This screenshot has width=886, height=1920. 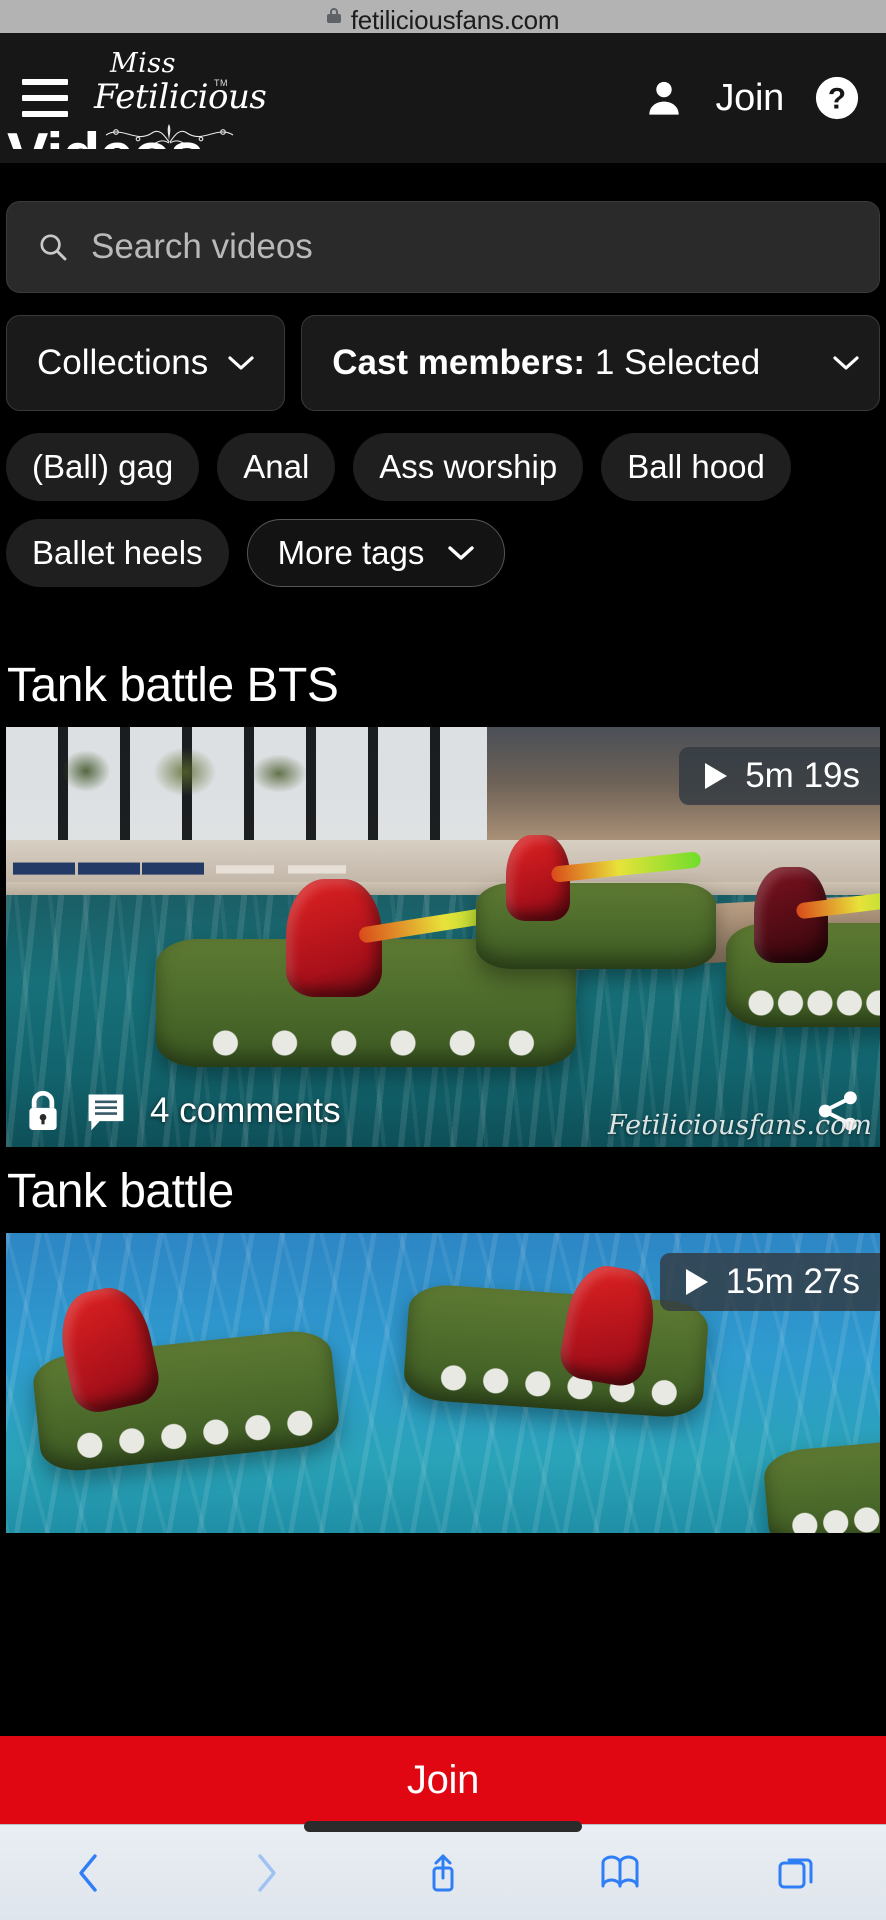 I want to click on browser-back-button, so click(x=88, y=1872).